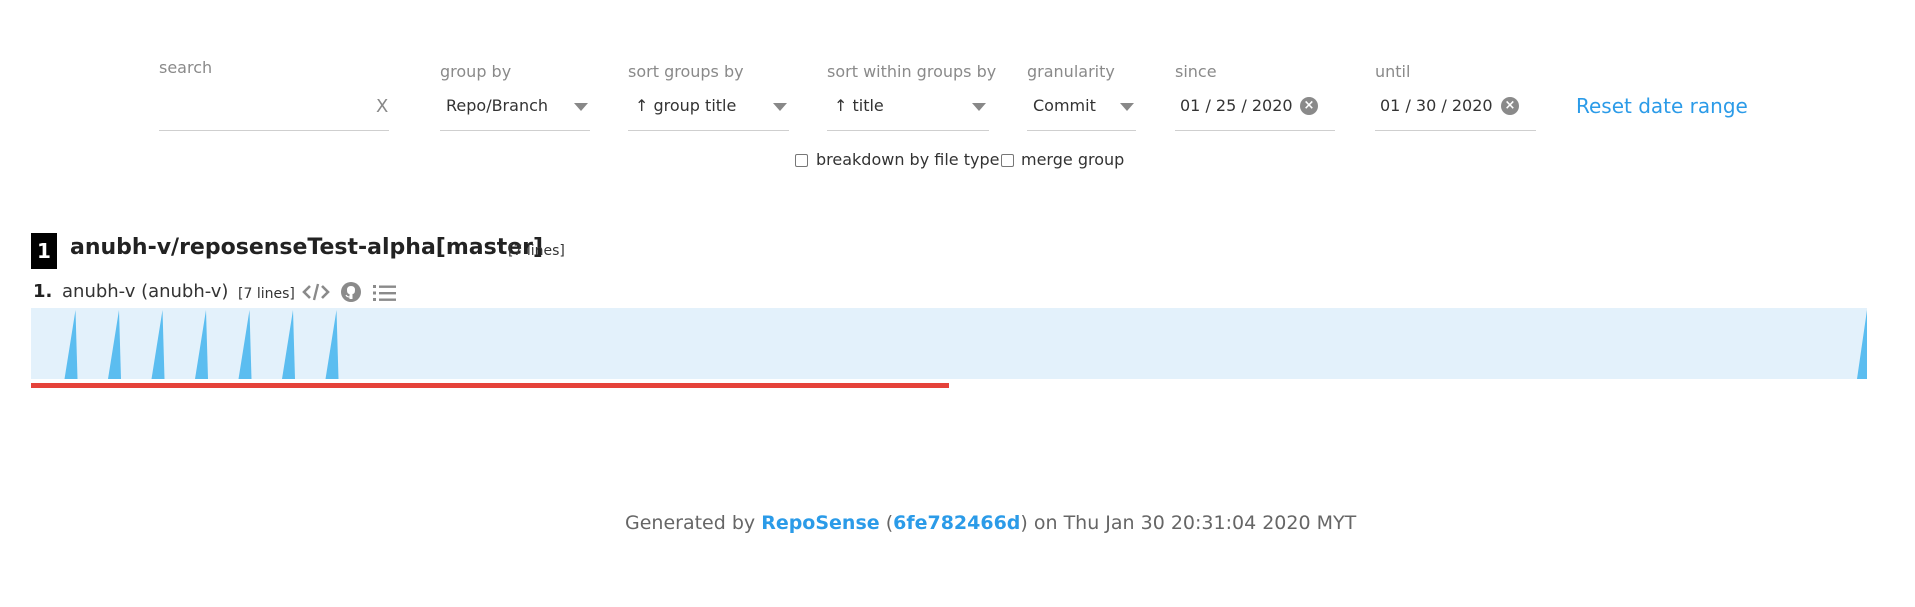 The width and height of the screenshot is (1915, 607). What do you see at coordinates (490, 385) in the screenshot?
I see `contribution-bar` at bounding box center [490, 385].